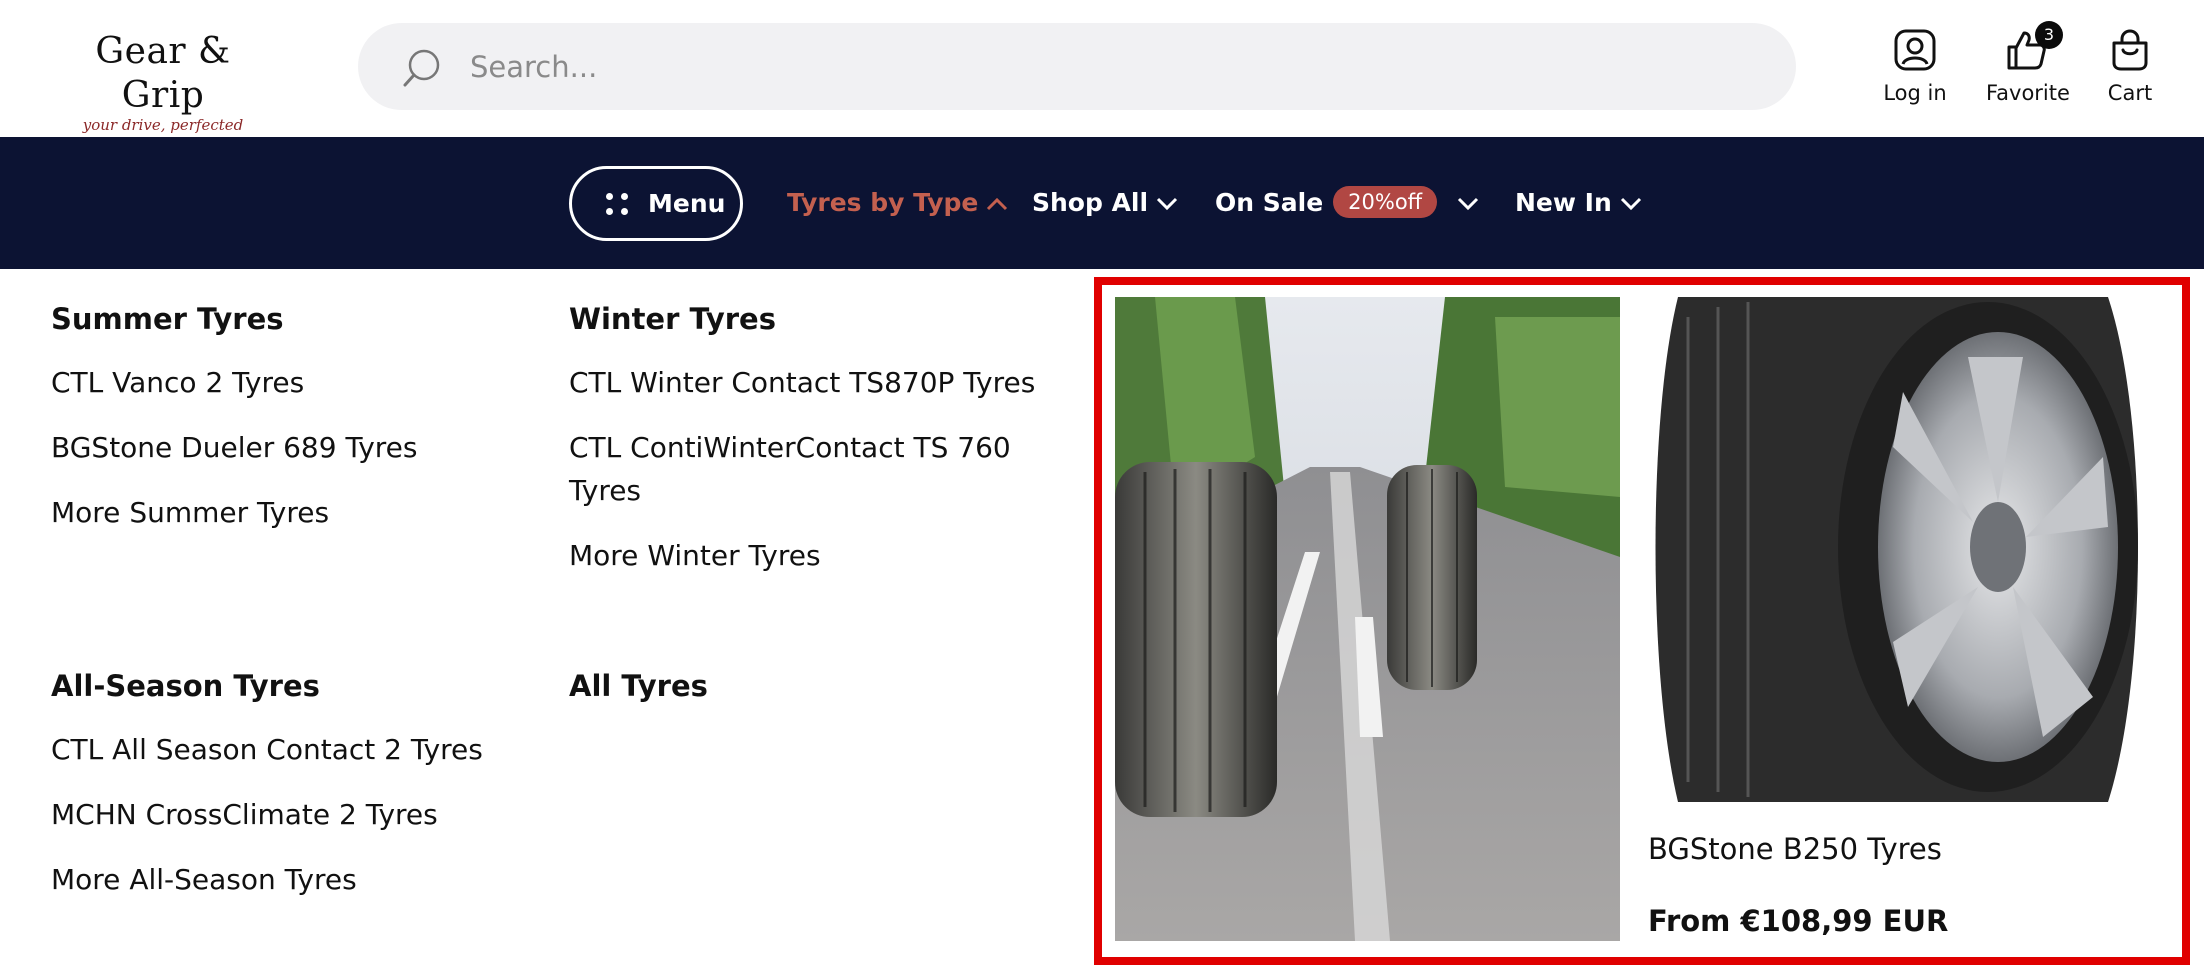 This screenshot has width=2204, height=968. Describe the element at coordinates (291, 686) in the screenshot. I see `category-title: All-Season Tyres` at that location.